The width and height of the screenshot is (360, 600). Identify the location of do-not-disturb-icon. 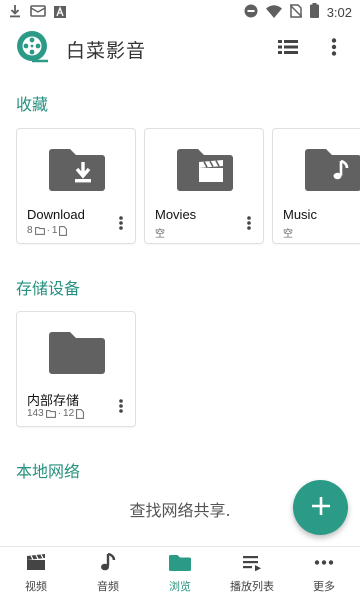
(251, 12).